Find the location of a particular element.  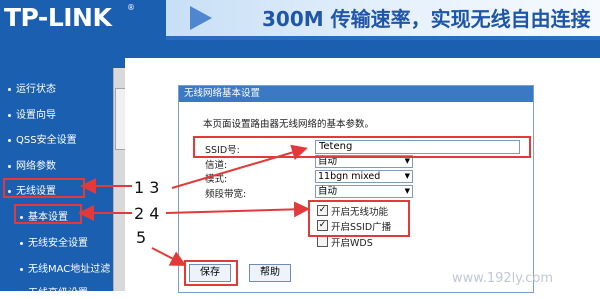

annotation-step-5: 5 is located at coordinates (141, 237).